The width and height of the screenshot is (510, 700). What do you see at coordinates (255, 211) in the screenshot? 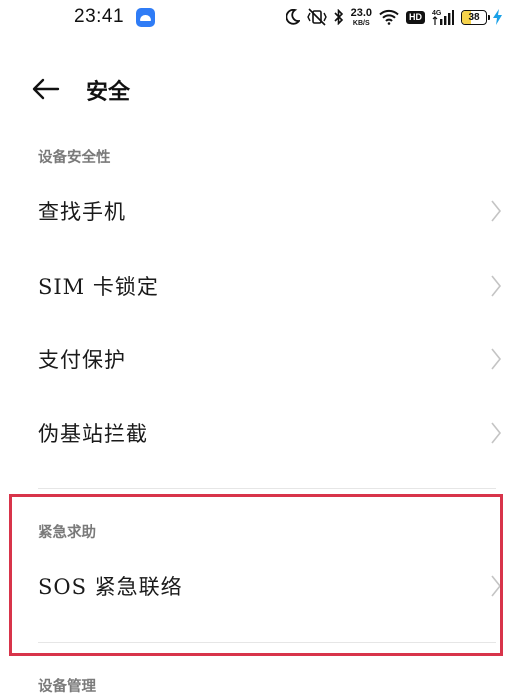
I see `list-item-find-phone: 查找手机` at bounding box center [255, 211].